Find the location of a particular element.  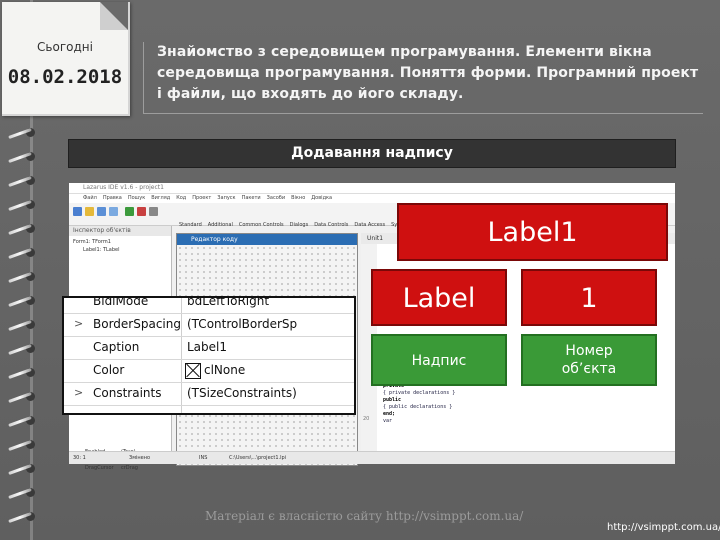

menu-item: Засоби is located at coordinates (276, 198).